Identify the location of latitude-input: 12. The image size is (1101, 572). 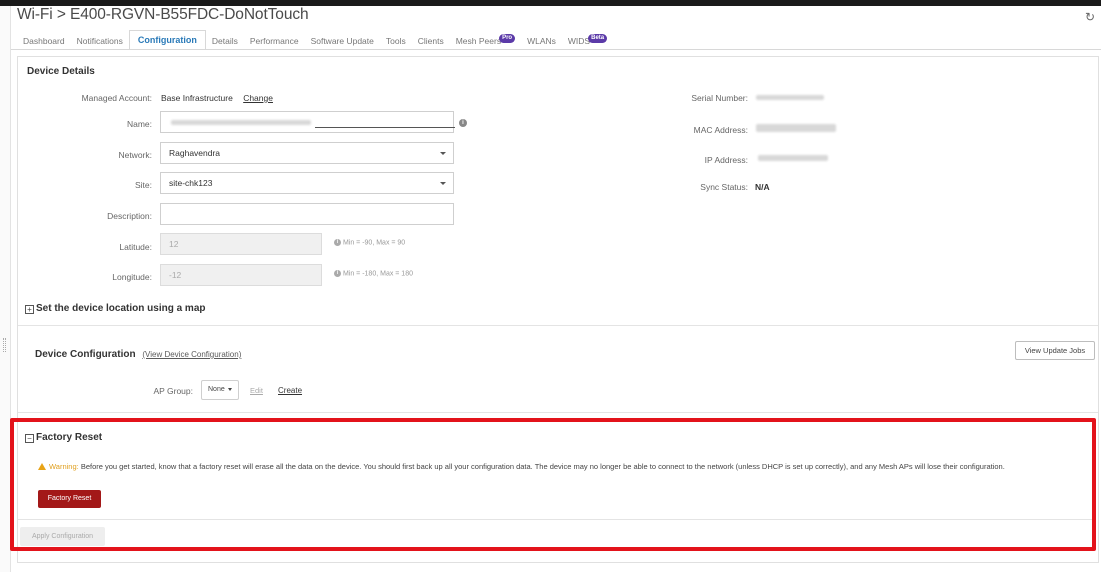
(241, 244).